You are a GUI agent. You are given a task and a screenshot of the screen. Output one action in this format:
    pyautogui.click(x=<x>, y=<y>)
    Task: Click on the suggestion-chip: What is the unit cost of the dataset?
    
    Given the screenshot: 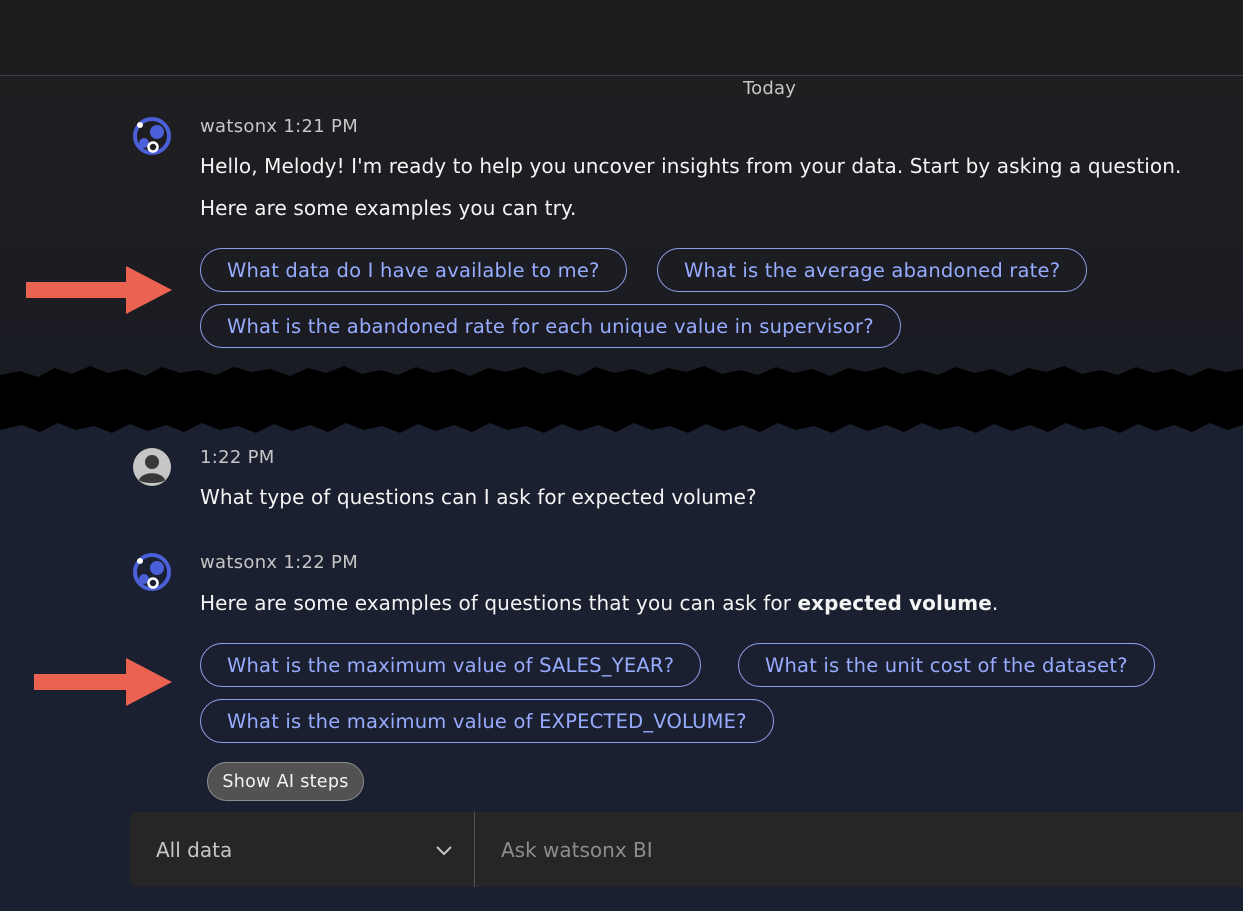 What is the action you would take?
    pyautogui.click(x=946, y=665)
    